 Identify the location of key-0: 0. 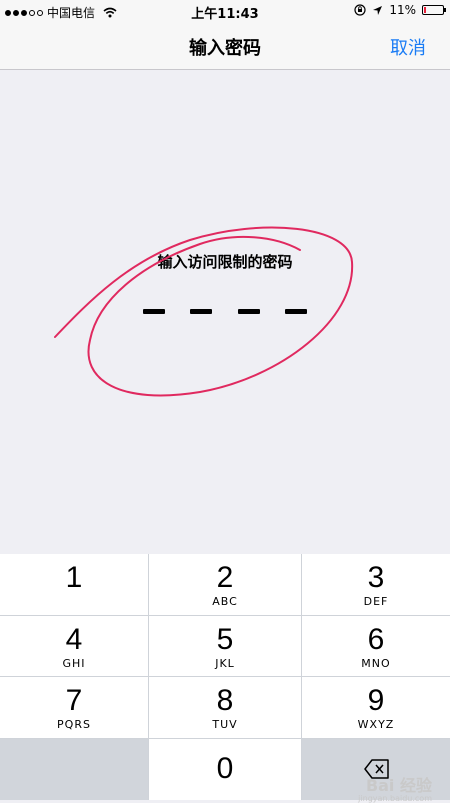
(225, 769).